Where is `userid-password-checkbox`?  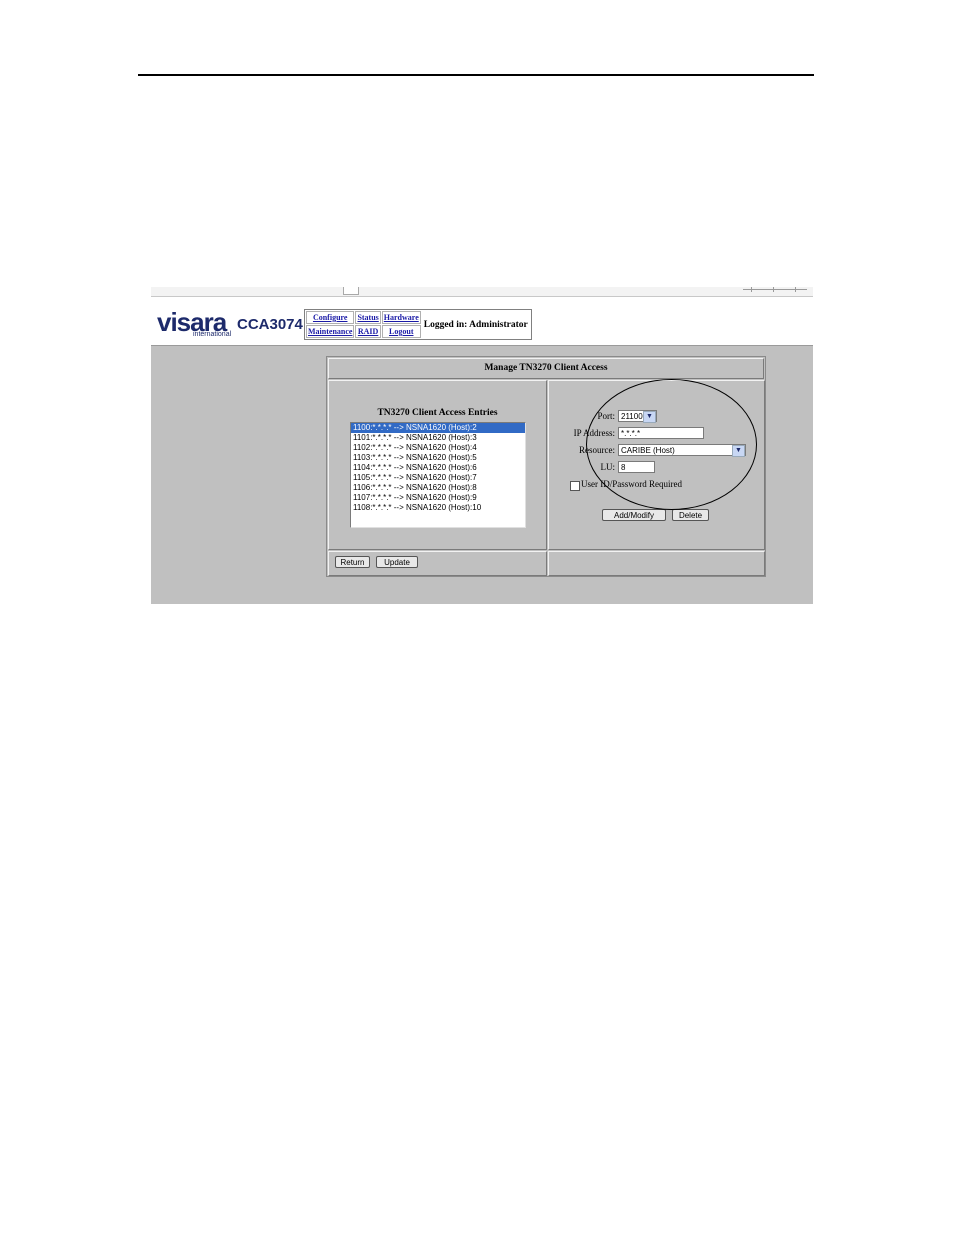
userid-password-checkbox is located at coordinates (575, 486).